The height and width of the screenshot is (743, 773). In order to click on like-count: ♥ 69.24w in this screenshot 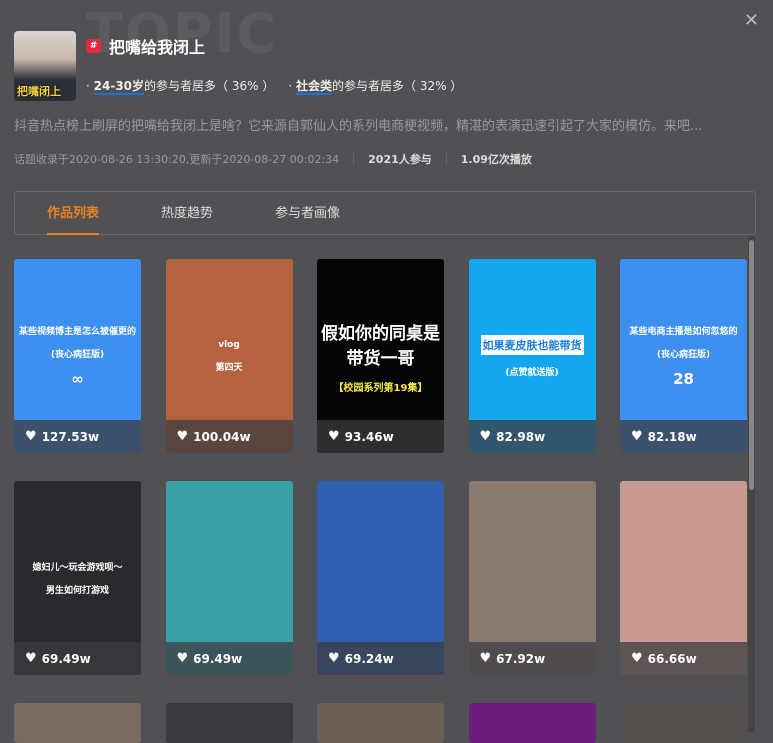, I will do `click(380, 658)`.